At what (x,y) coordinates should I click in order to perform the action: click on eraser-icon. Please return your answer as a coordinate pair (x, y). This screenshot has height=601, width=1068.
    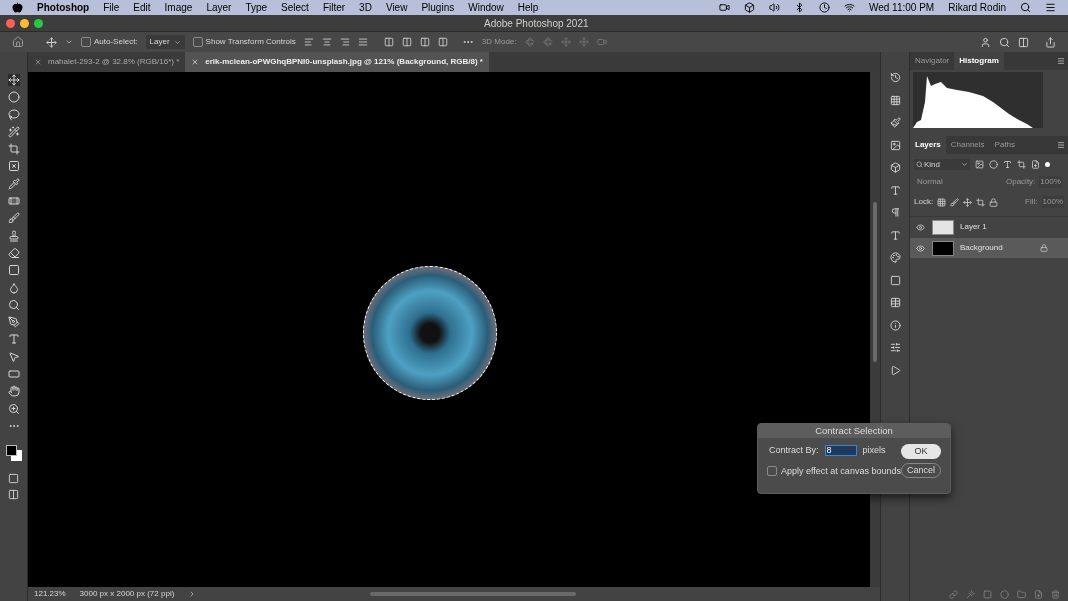
    Looking at the image, I should click on (13, 252).